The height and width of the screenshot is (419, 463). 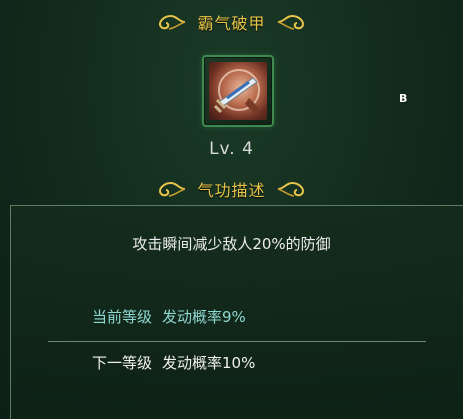 I want to click on skill-title-row: 霸气破甲, so click(x=231, y=22).